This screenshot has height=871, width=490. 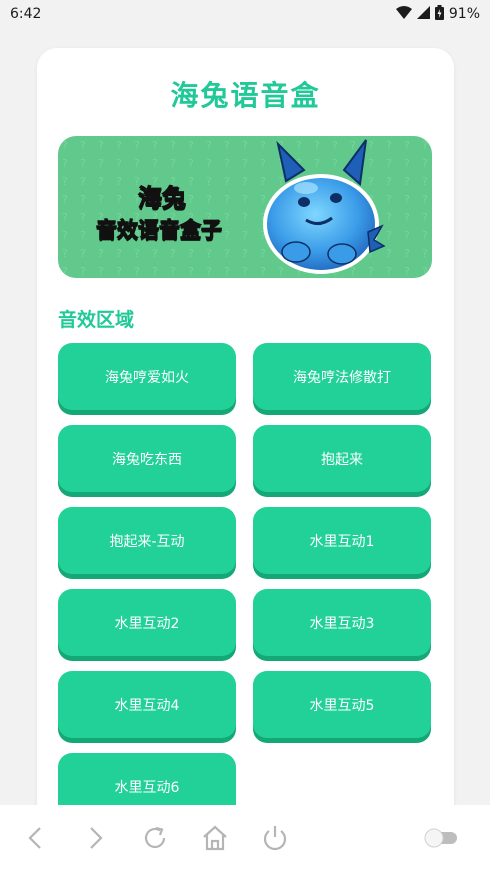 What do you see at coordinates (342, 540) in the screenshot?
I see `sound-button: 水里互动1` at bounding box center [342, 540].